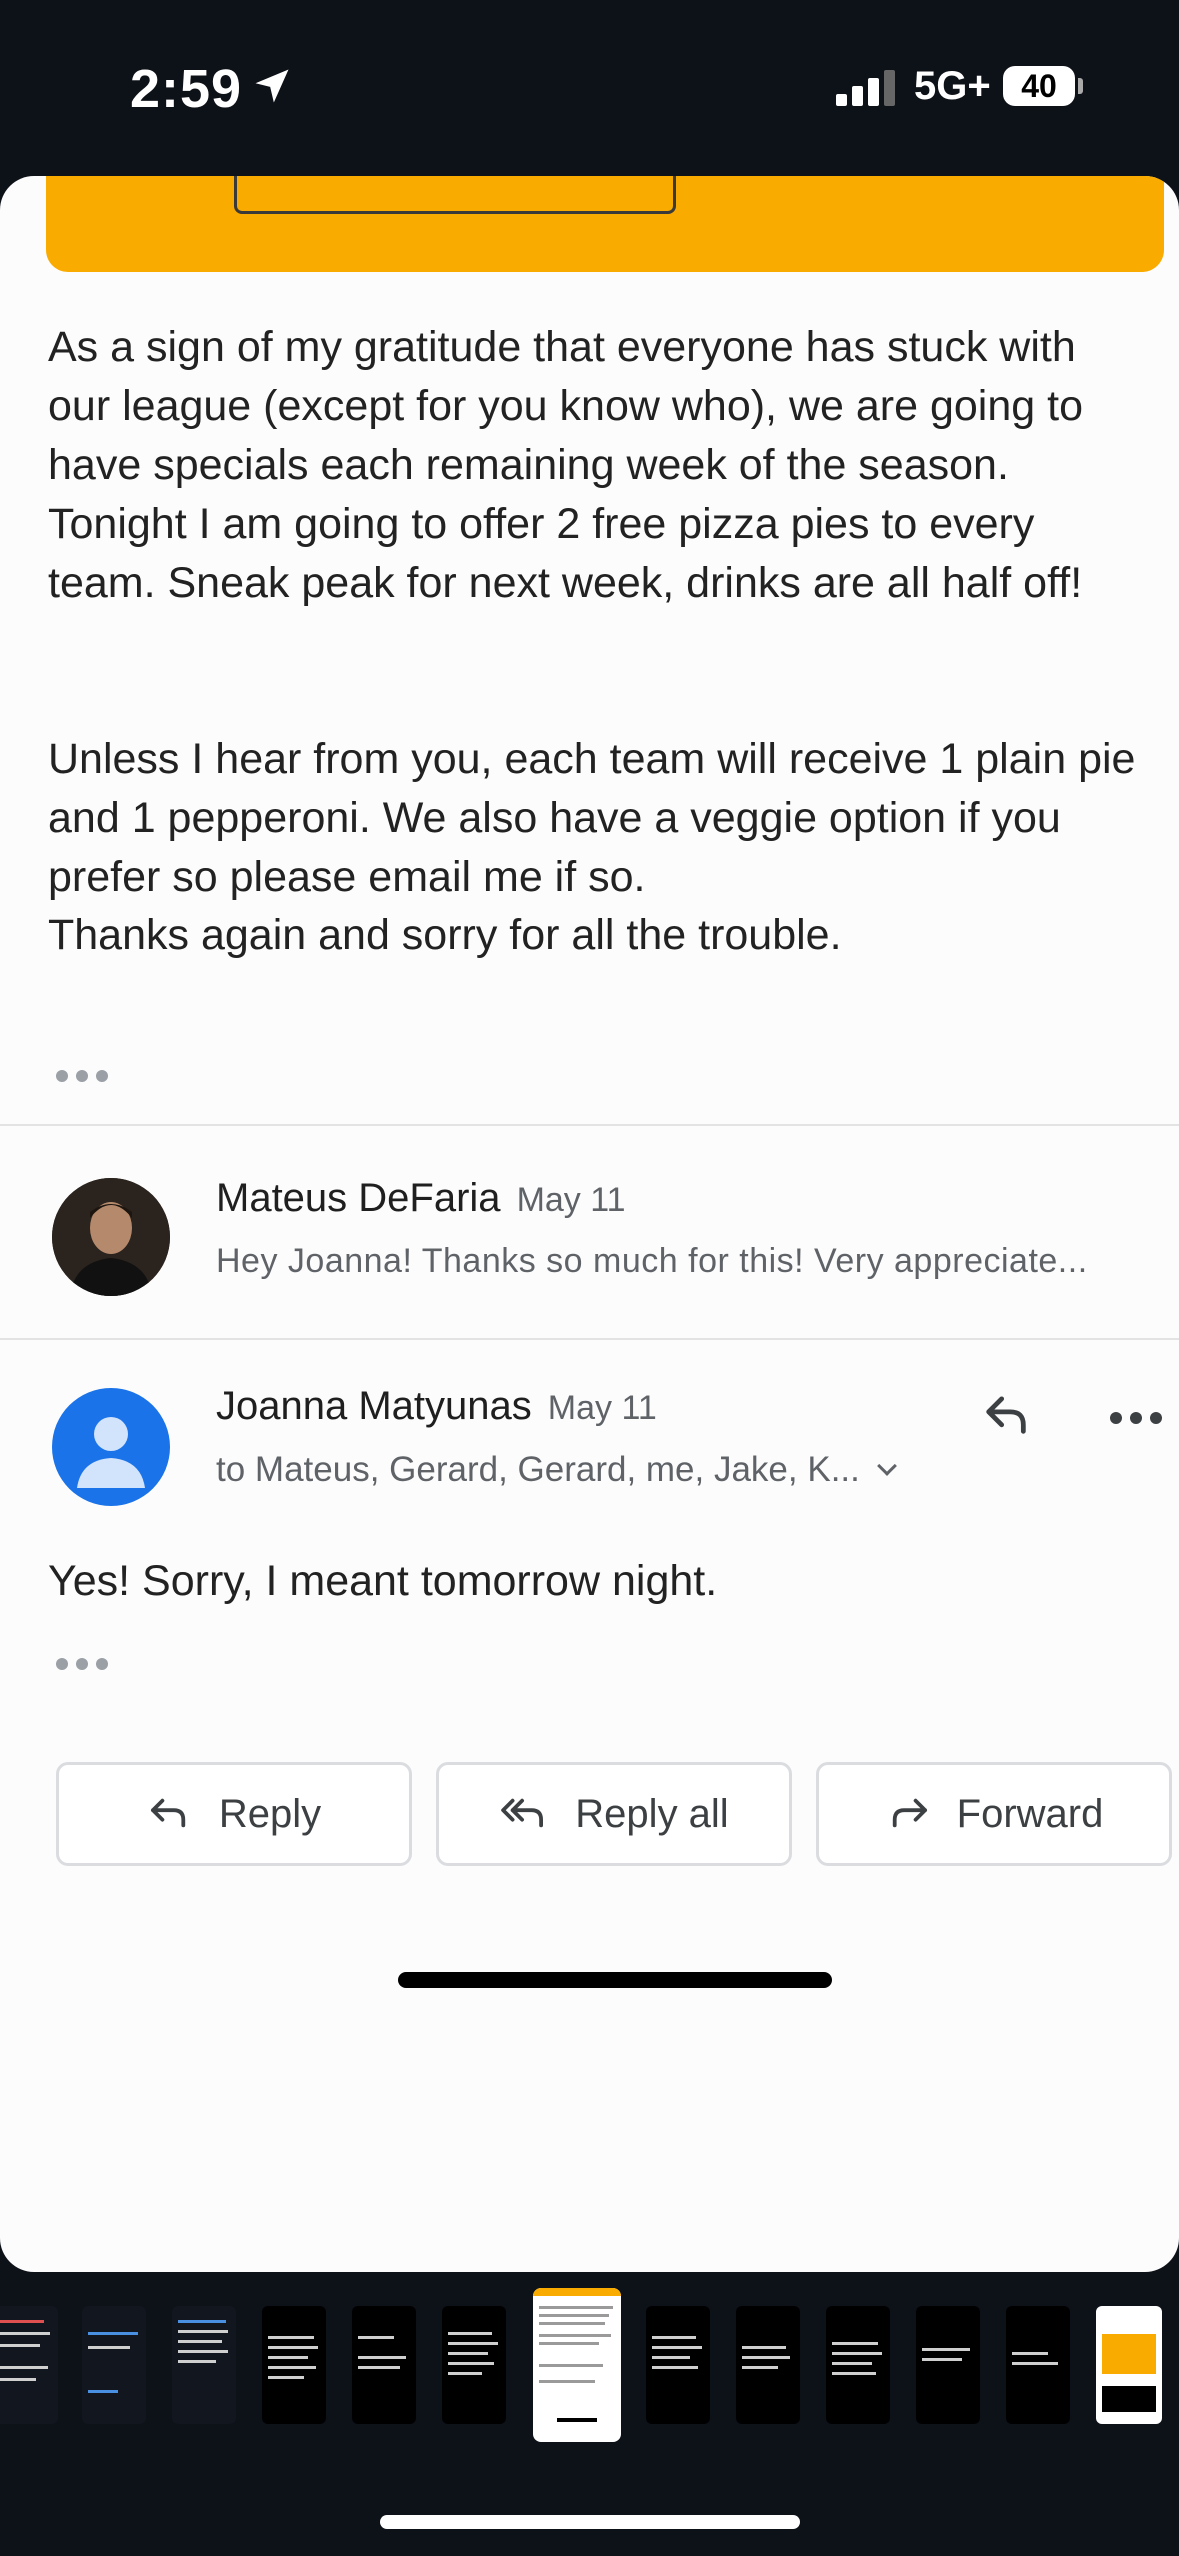 The height and width of the screenshot is (2556, 1179). I want to click on forward-button: Forward, so click(994, 1814).